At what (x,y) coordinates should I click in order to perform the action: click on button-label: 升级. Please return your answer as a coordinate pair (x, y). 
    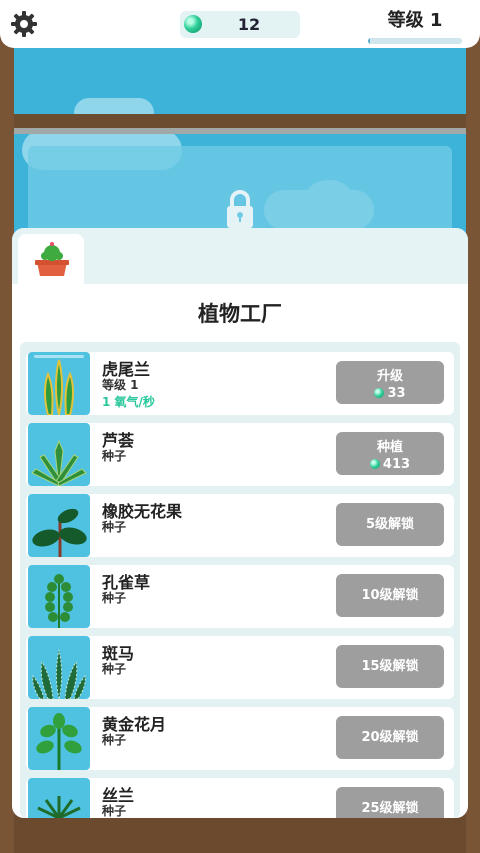
    Looking at the image, I should click on (389, 376).